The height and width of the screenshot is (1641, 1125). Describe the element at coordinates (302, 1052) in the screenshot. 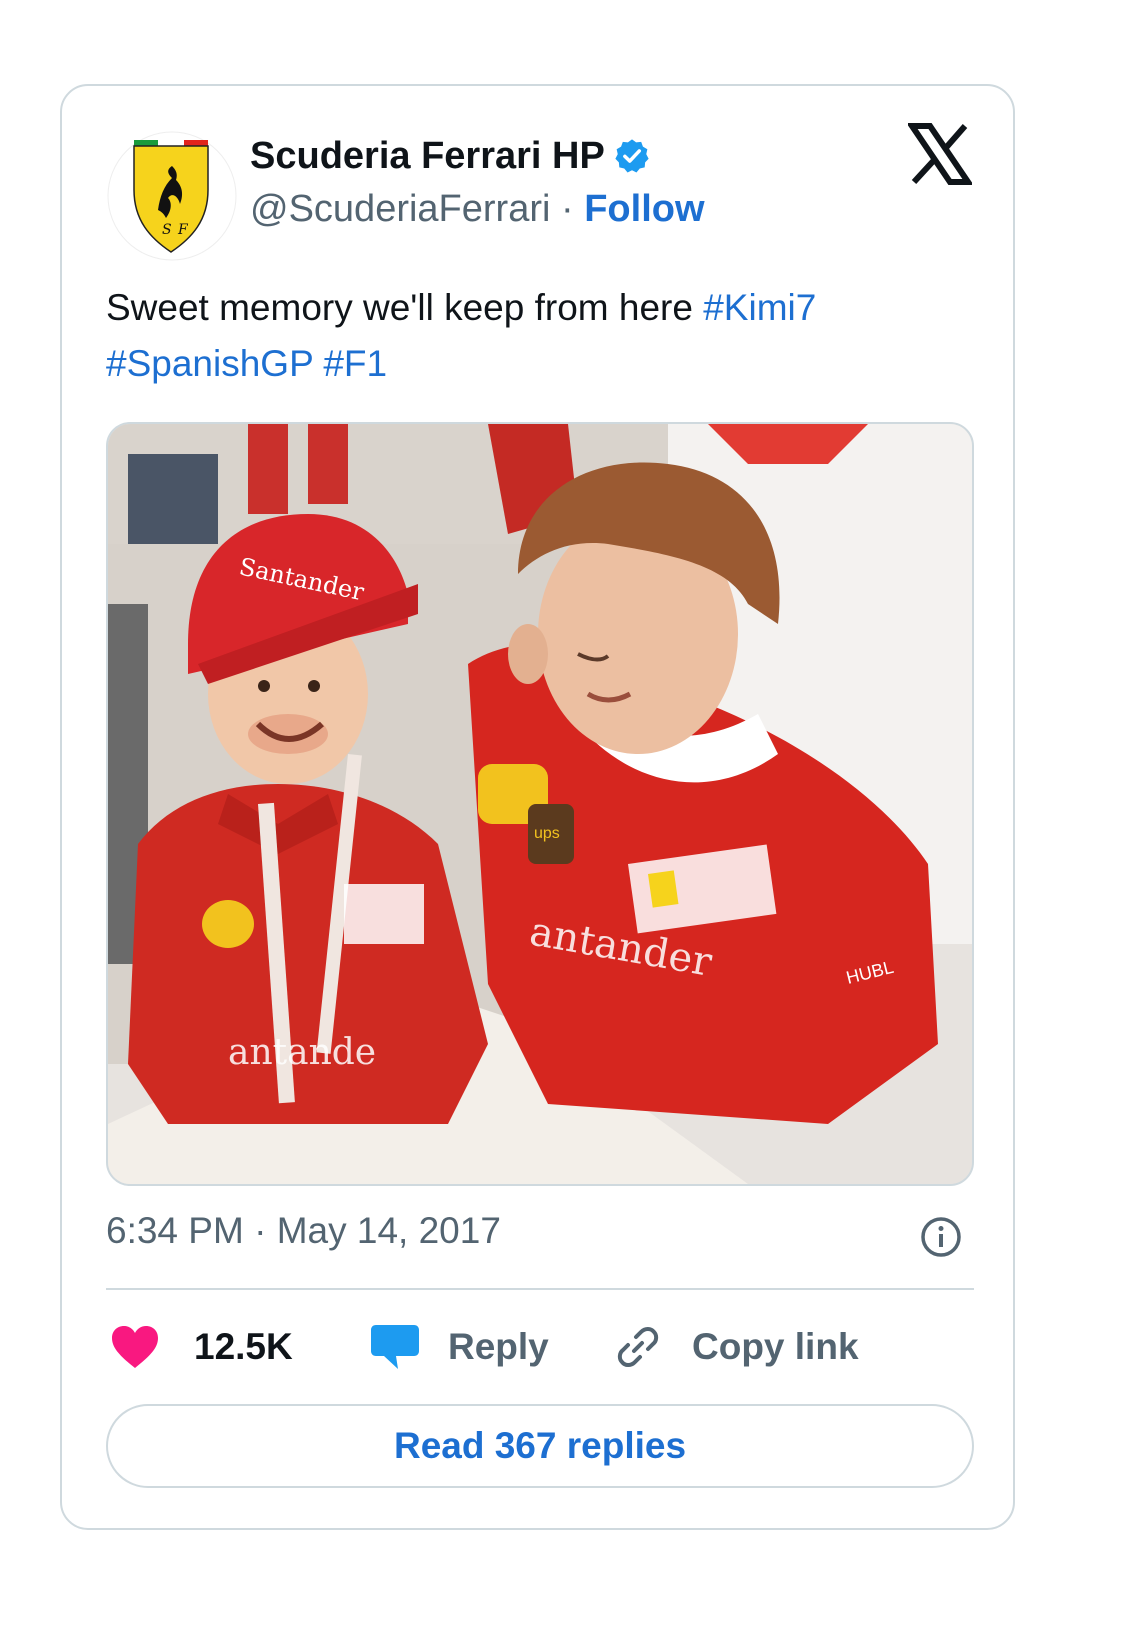

I see `kid-shirt-text: antande` at that location.